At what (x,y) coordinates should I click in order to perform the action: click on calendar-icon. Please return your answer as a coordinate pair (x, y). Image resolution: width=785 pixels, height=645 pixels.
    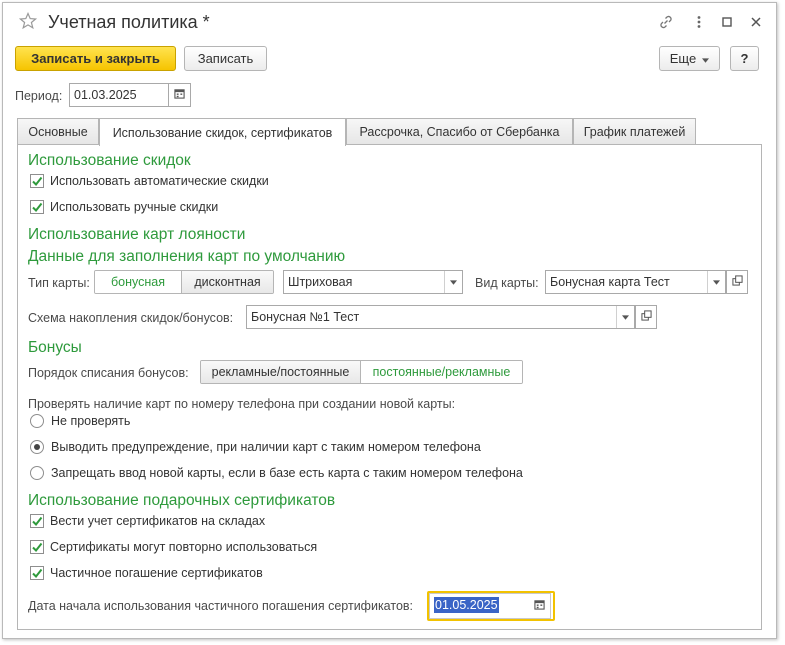
    Looking at the image, I should click on (179, 95).